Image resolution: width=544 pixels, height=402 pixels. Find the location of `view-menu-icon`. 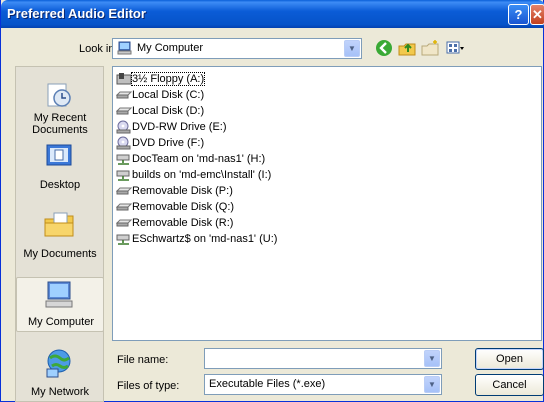

view-menu-icon is located at coordinates (455, 48).